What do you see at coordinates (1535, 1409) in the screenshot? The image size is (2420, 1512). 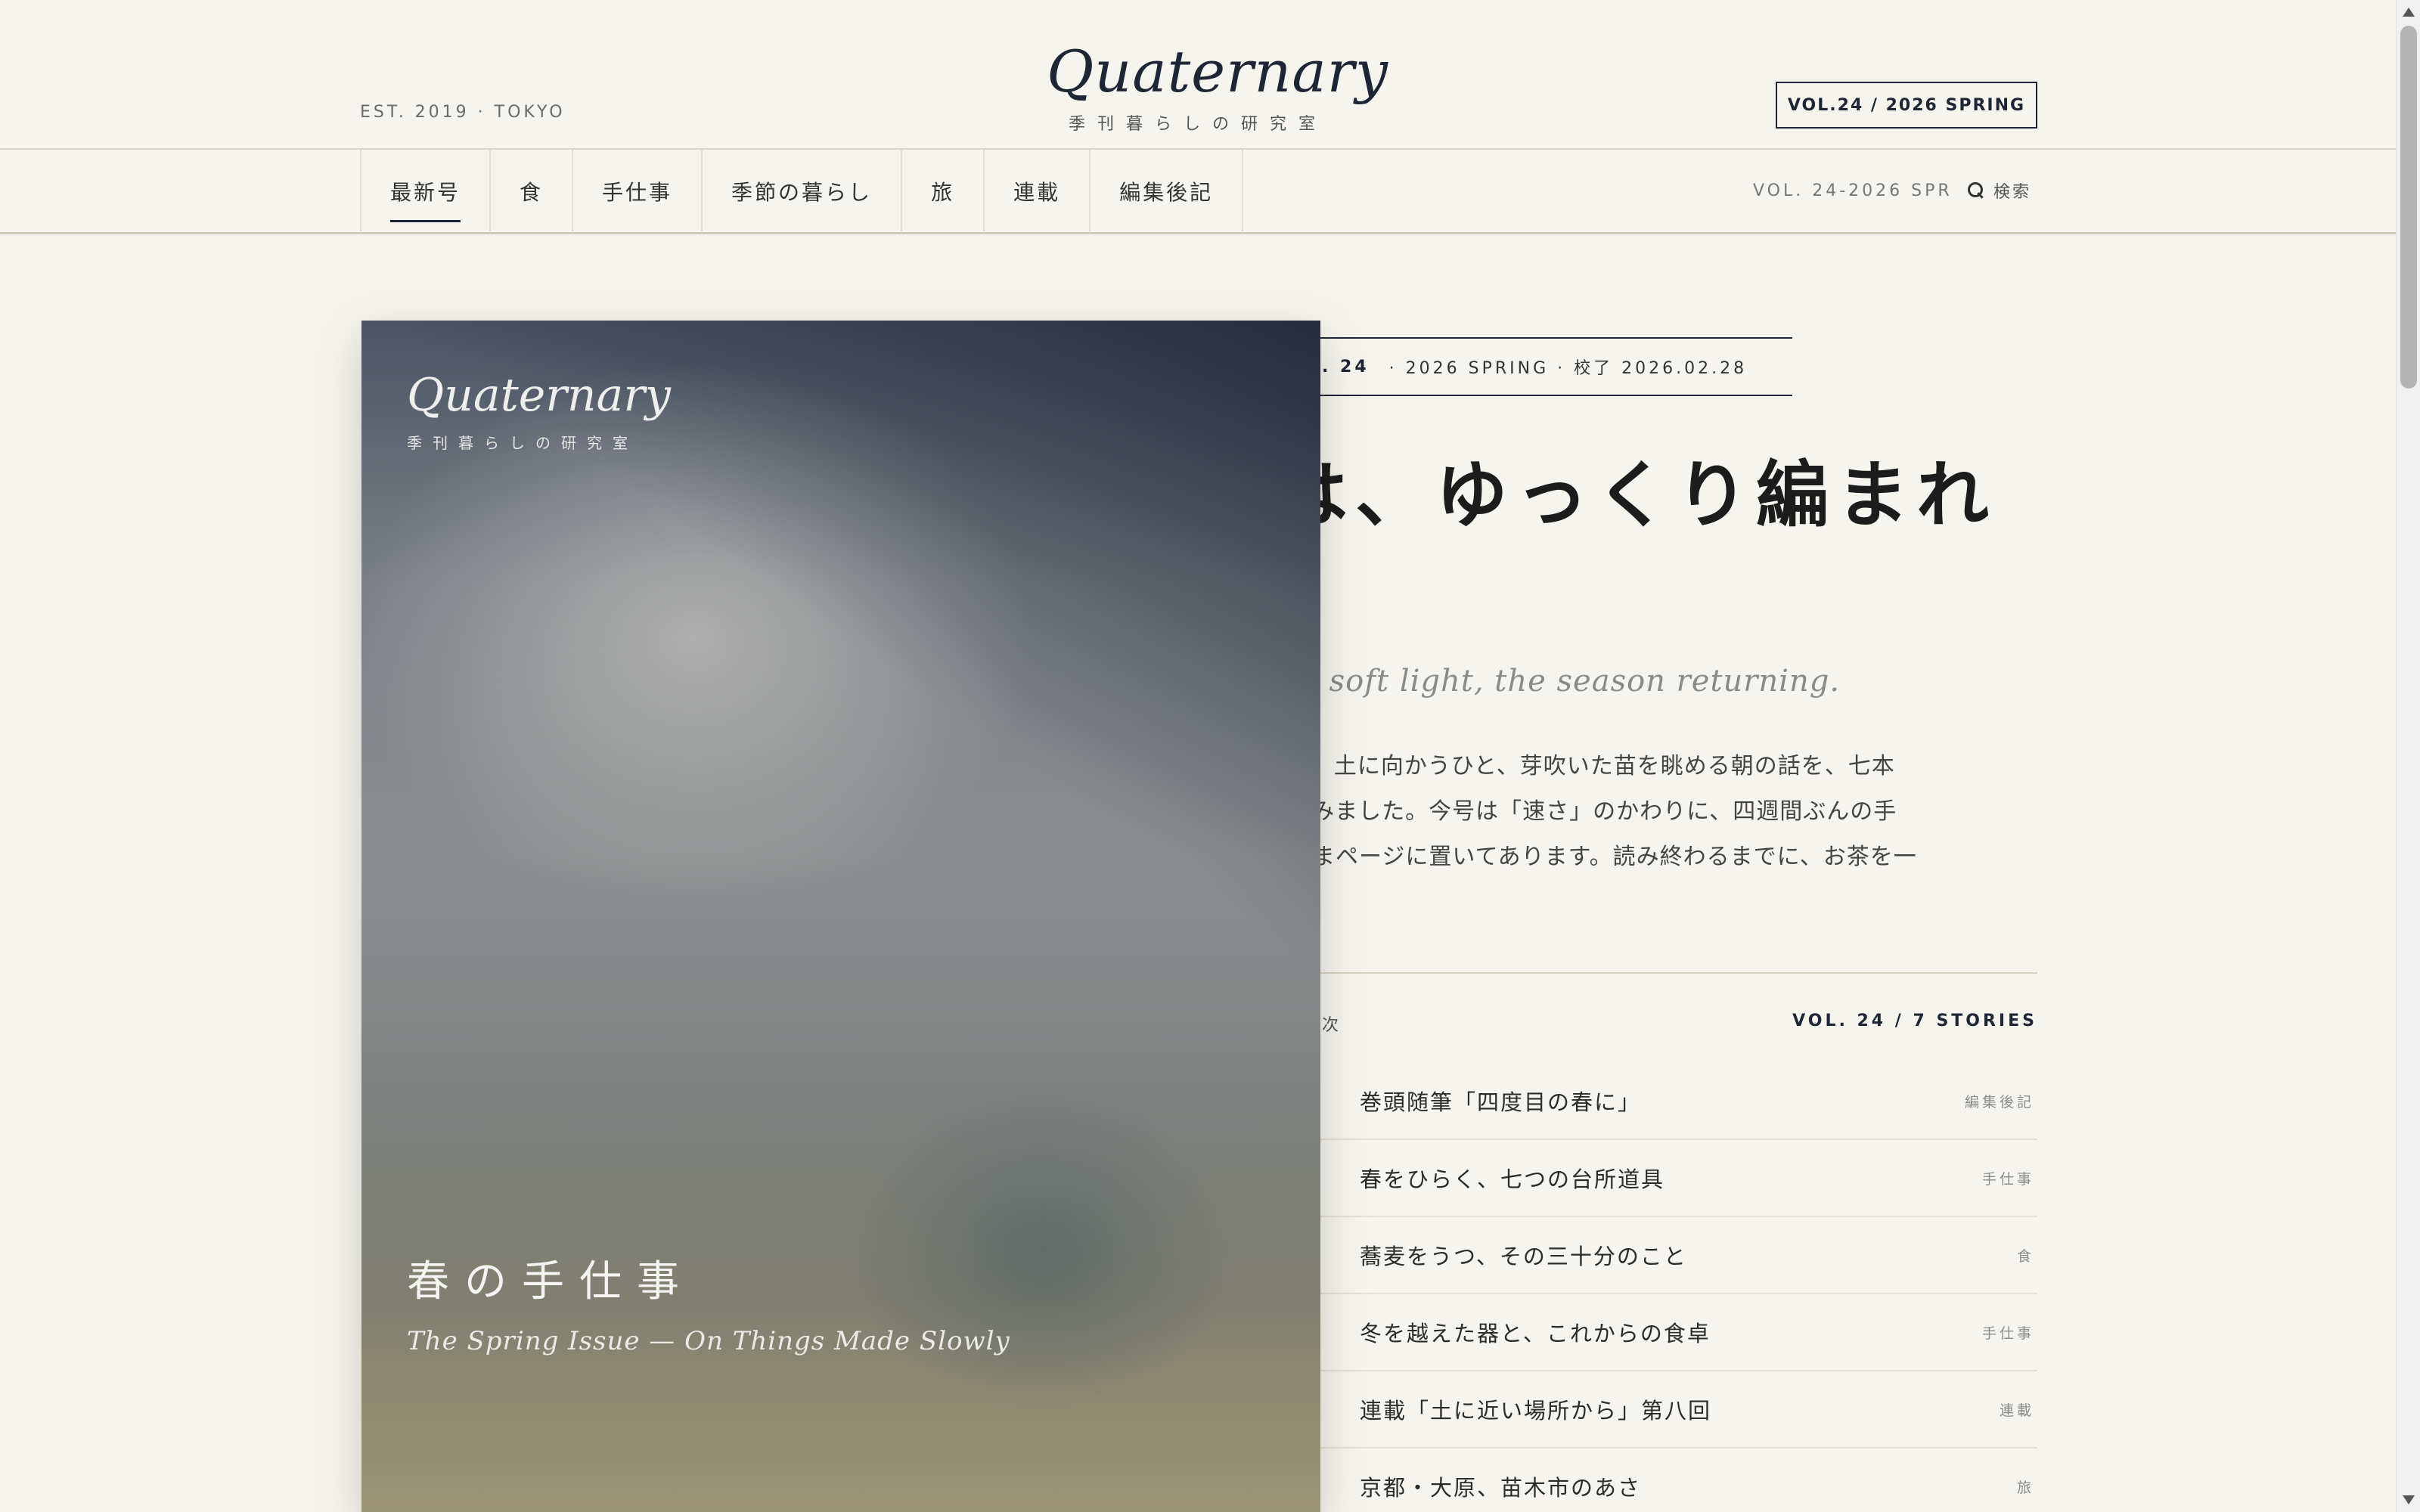 I see `toc-title: 連載「土に近い場所から」第八回` at bounding box center [1535, 1409].